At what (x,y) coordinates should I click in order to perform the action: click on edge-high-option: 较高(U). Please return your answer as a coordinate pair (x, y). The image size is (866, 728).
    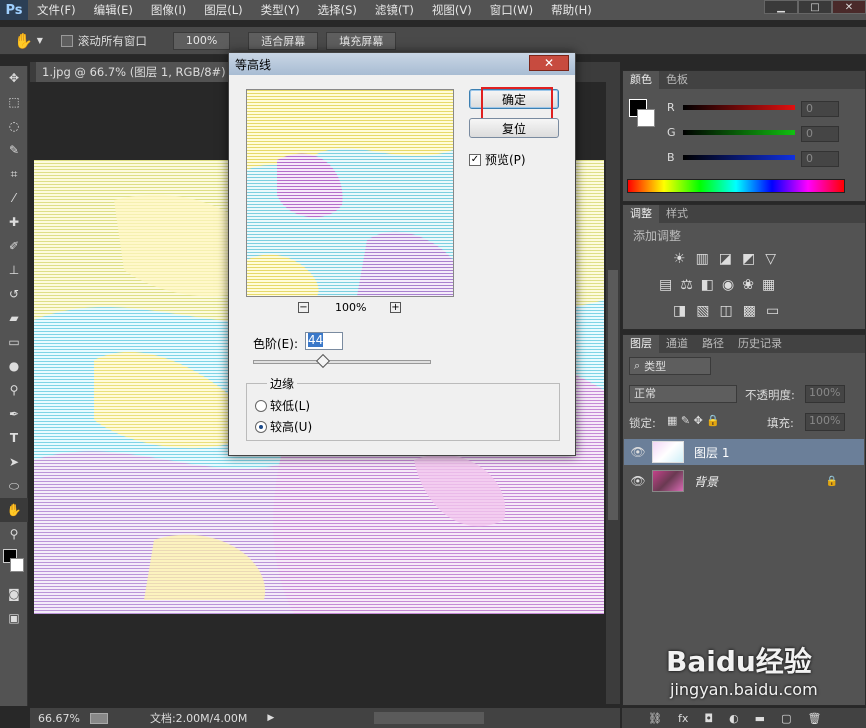
    Looking at the image, I should click on (283, 426).